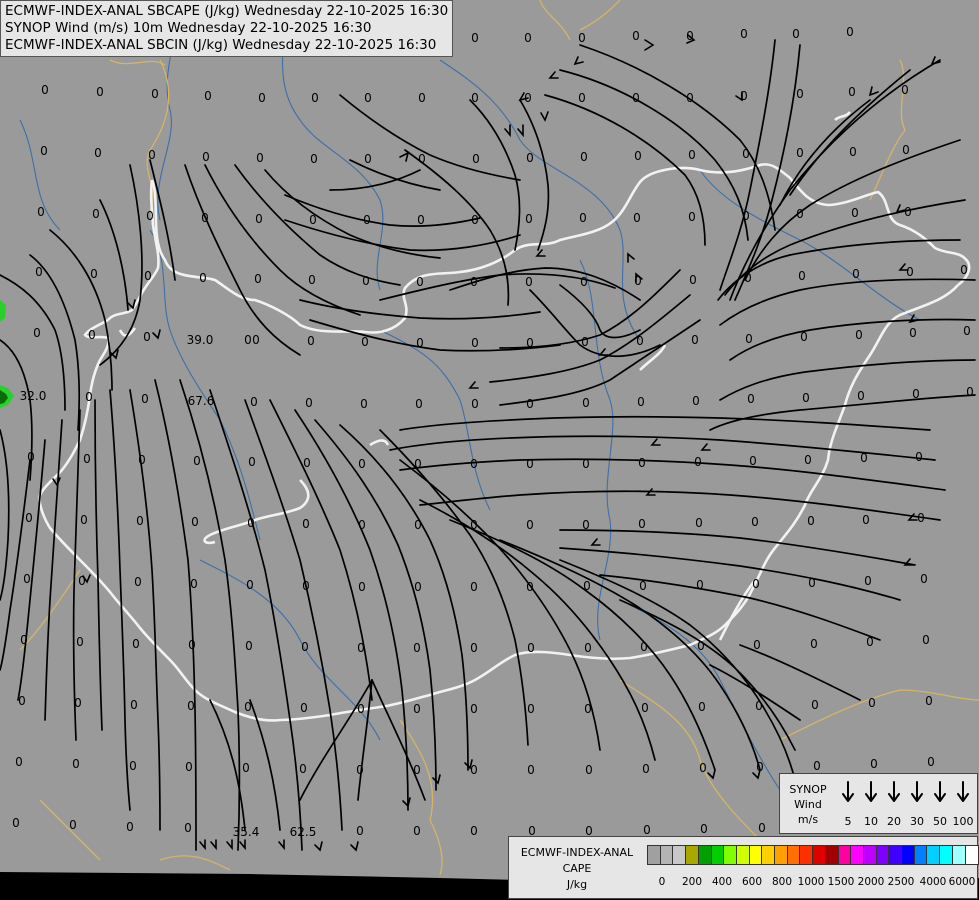 Image resolution: width=979 pixels, height=900 pixels. I want to click on wind-speed-item: 5, so click(848, 805).